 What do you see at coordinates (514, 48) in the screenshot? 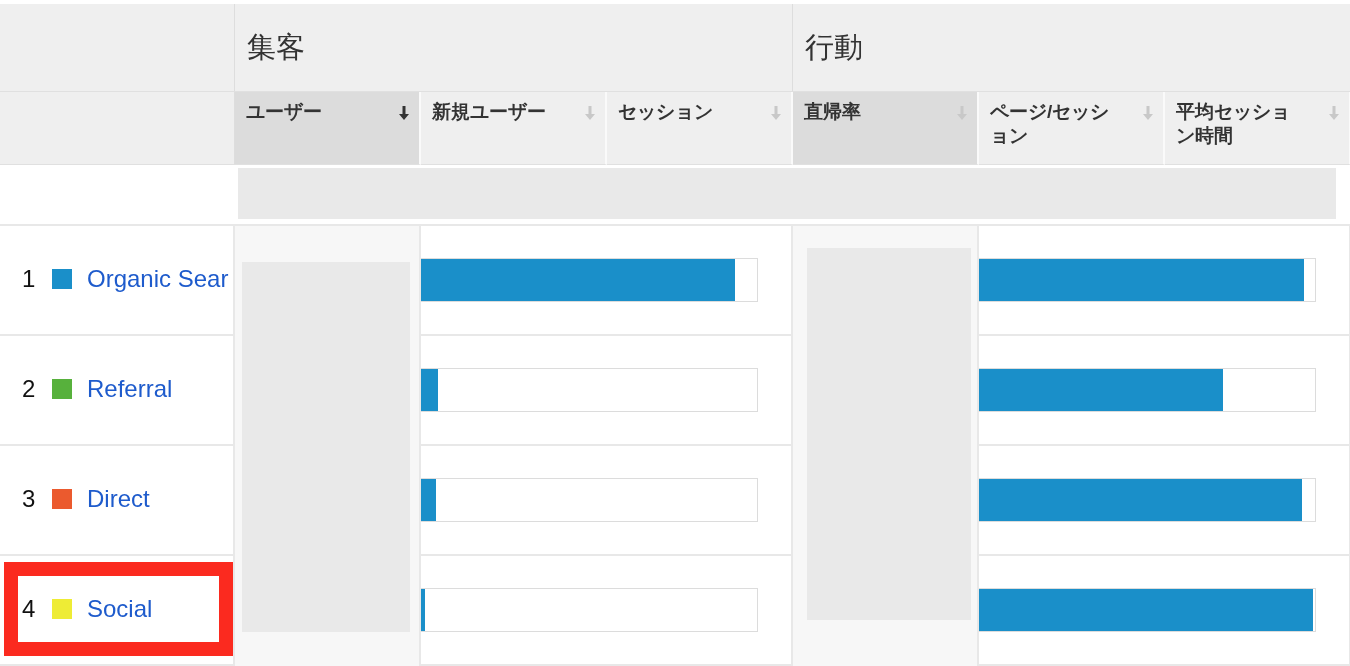
I see `group-header: 集客` at bounding box center [514, 48].